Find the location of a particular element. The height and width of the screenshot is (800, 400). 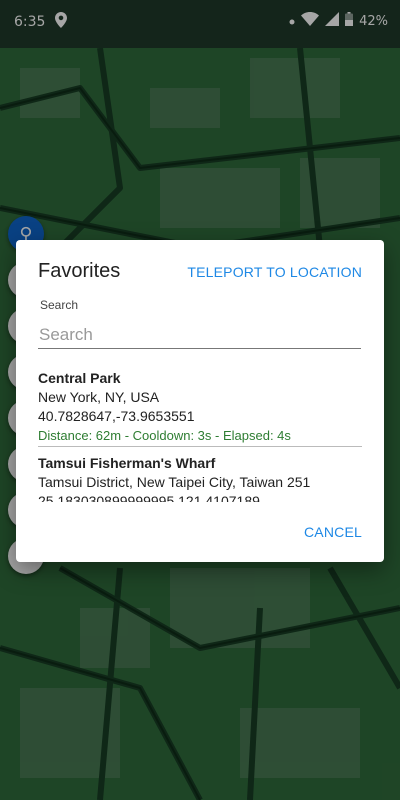

search-label: Search is located at coordinates (59, 305).